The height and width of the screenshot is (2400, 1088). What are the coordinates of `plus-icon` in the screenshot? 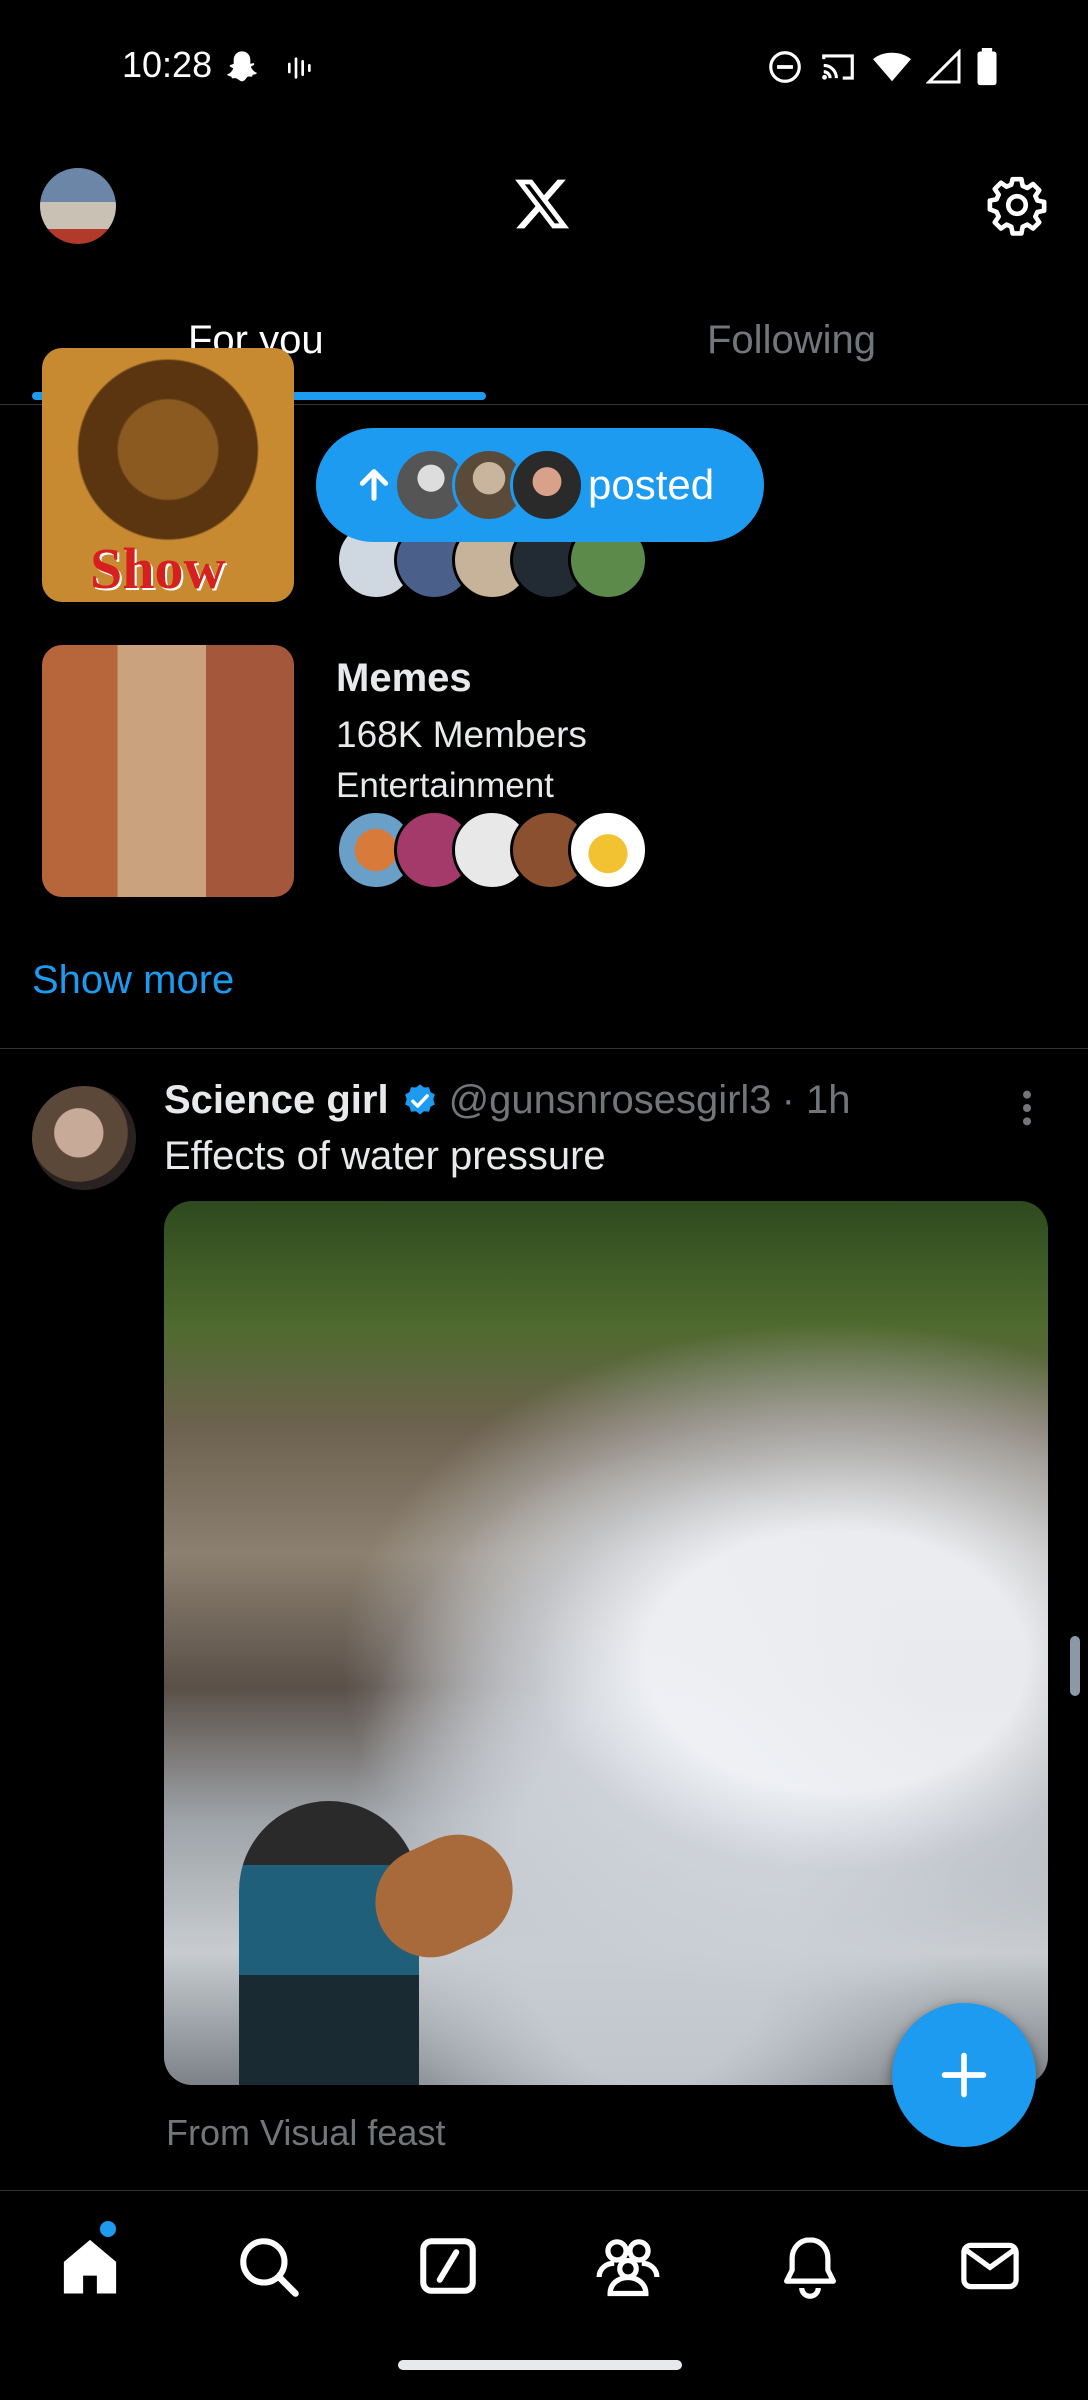 It's located at (964, 2075).